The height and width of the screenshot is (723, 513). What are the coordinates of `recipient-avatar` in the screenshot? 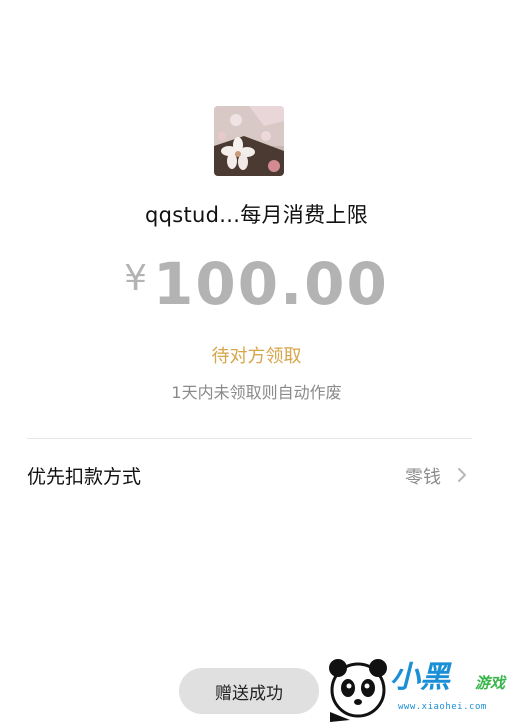 It's located at (249, 141).